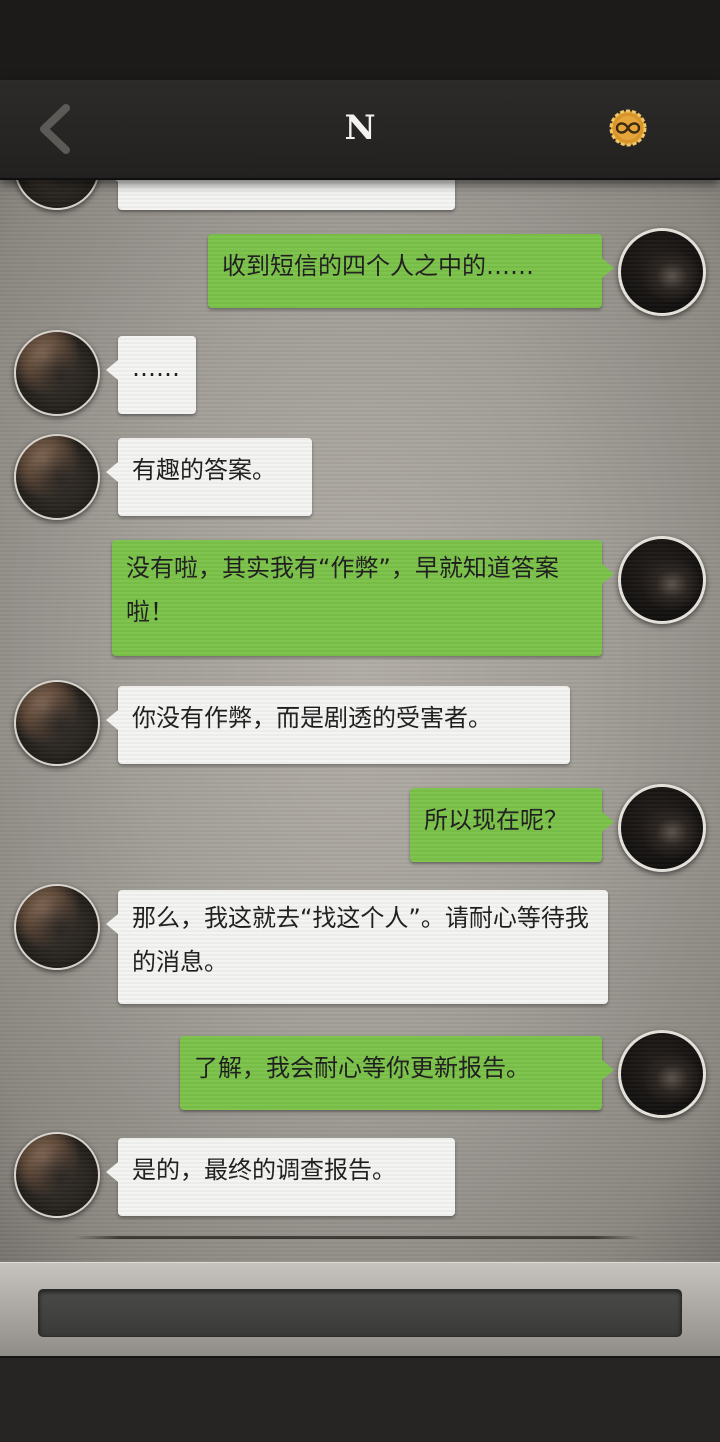 This screenshot has height=1442, width=720. I want to click on message-bubble-outgoing: 所以现在呢？, so click(506, 825).